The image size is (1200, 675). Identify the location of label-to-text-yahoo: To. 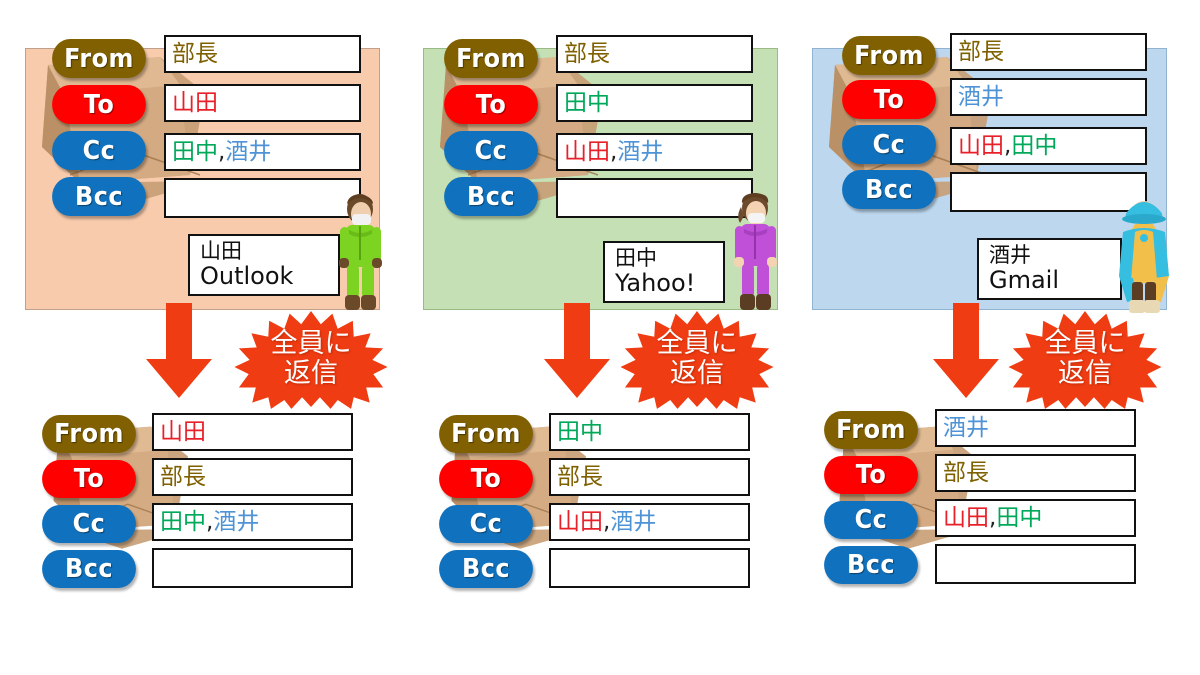
(491, 104).